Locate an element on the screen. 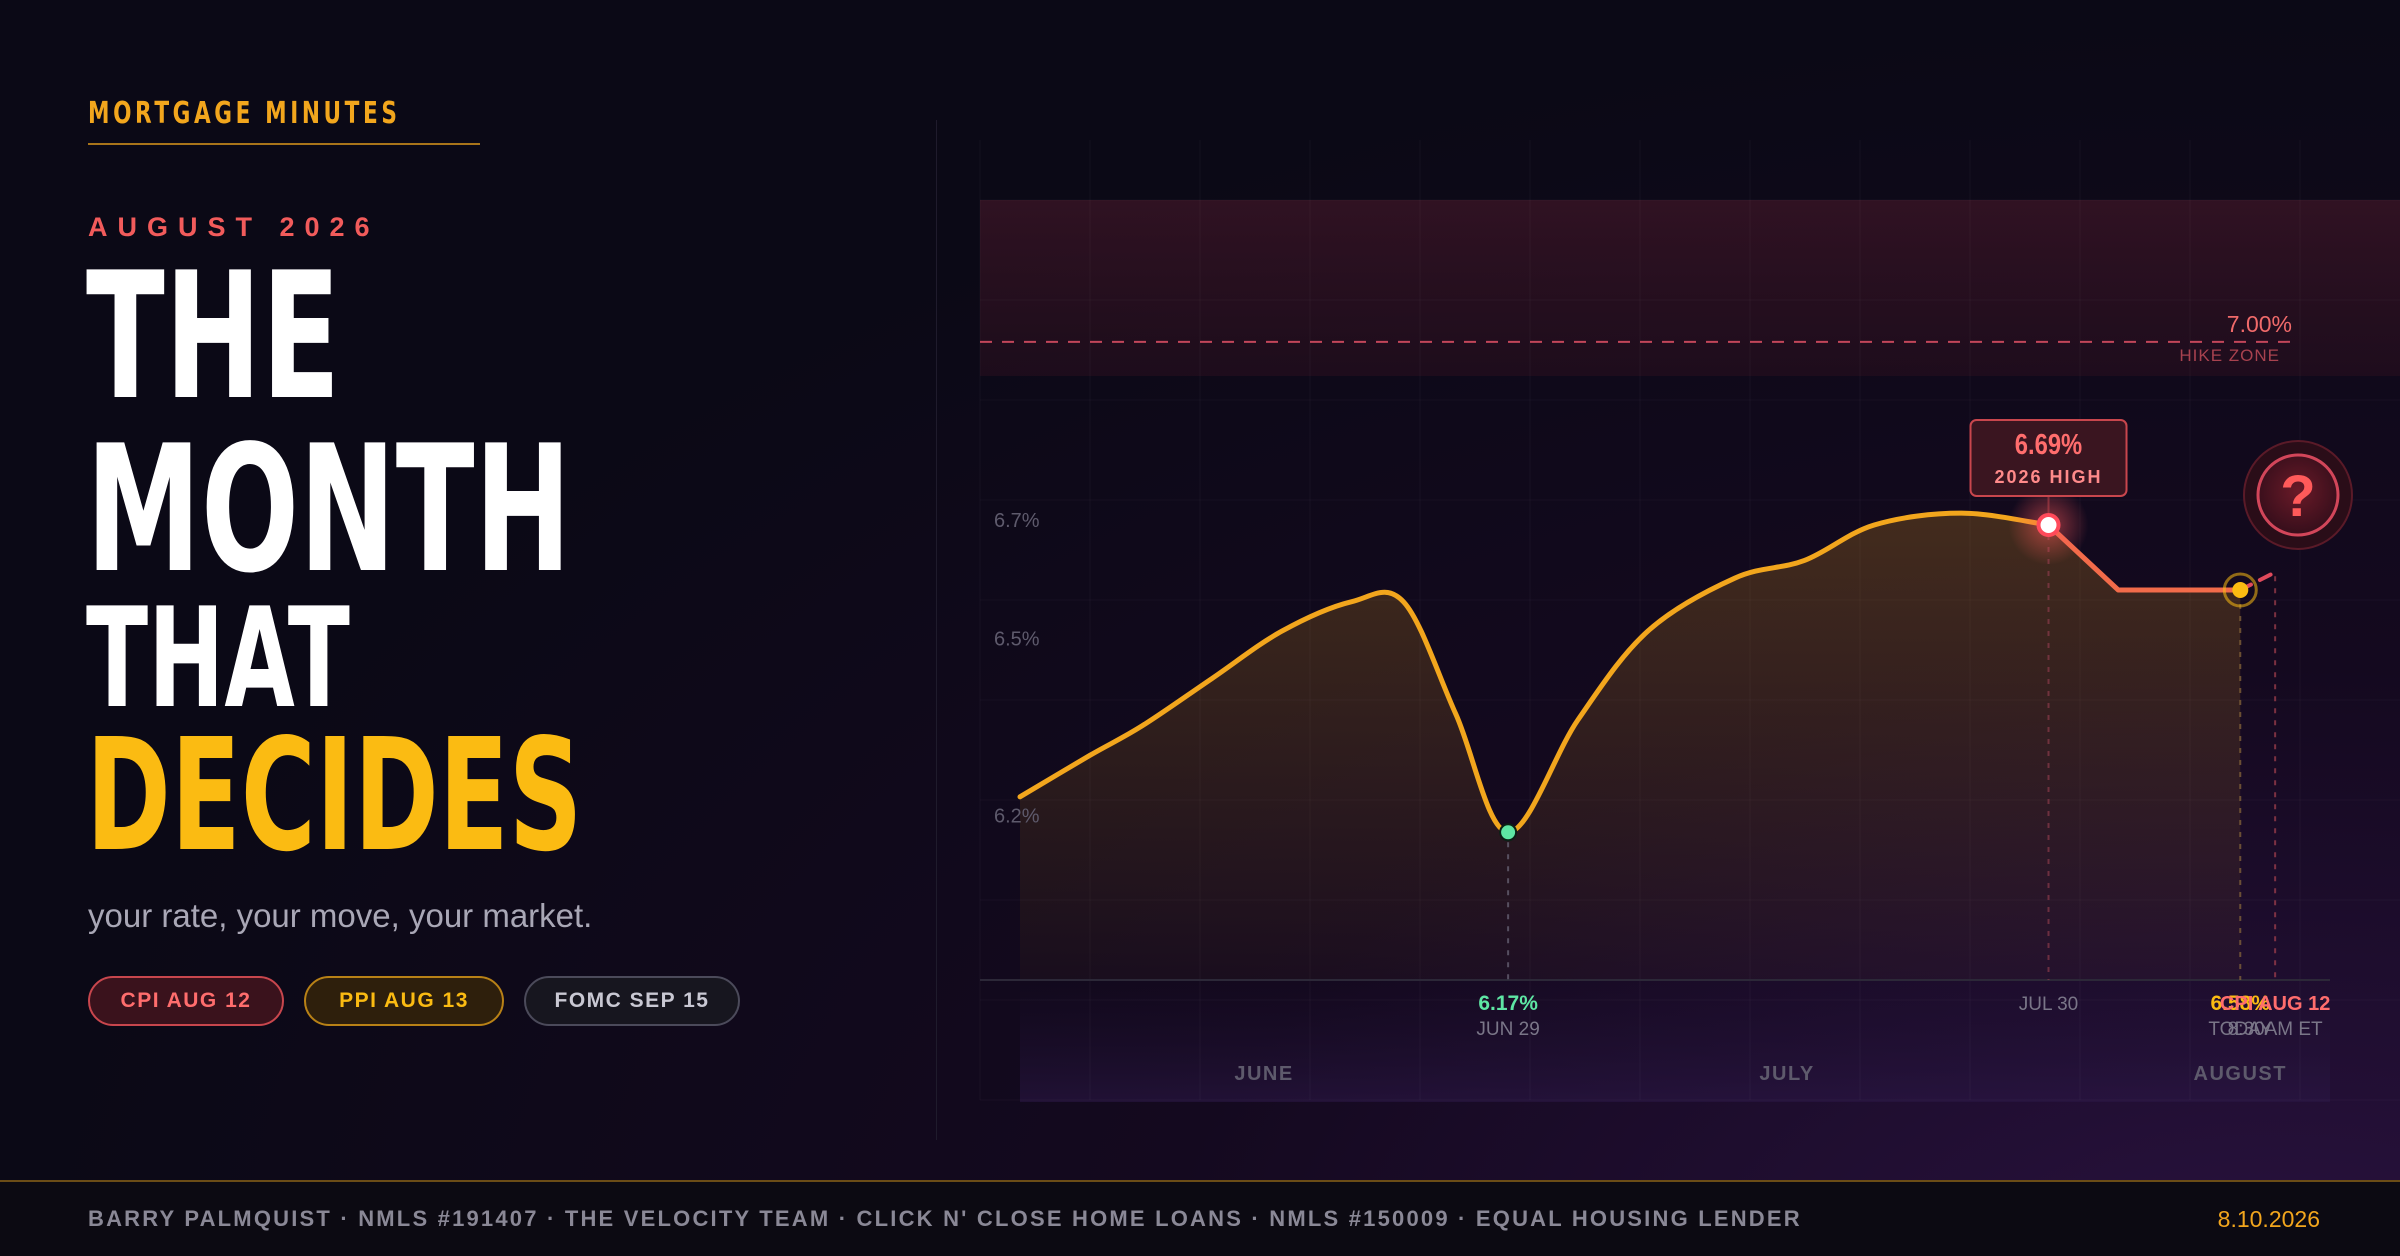 This screenshot has width=2400, height=1256. y-tick-label: 6.7% is located at coordinates (1017, 521).